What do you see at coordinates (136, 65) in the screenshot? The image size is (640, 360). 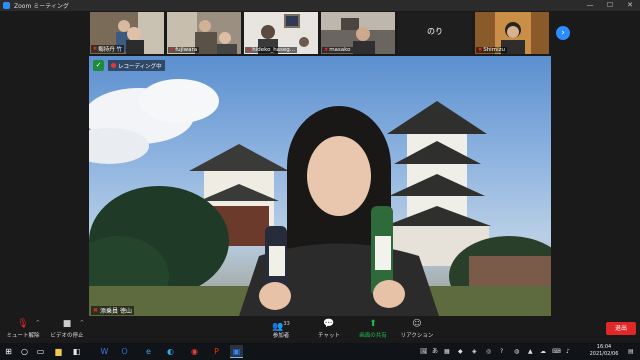 I see `recording-indicator: レコーディング中` at bounding box center [136, 65].